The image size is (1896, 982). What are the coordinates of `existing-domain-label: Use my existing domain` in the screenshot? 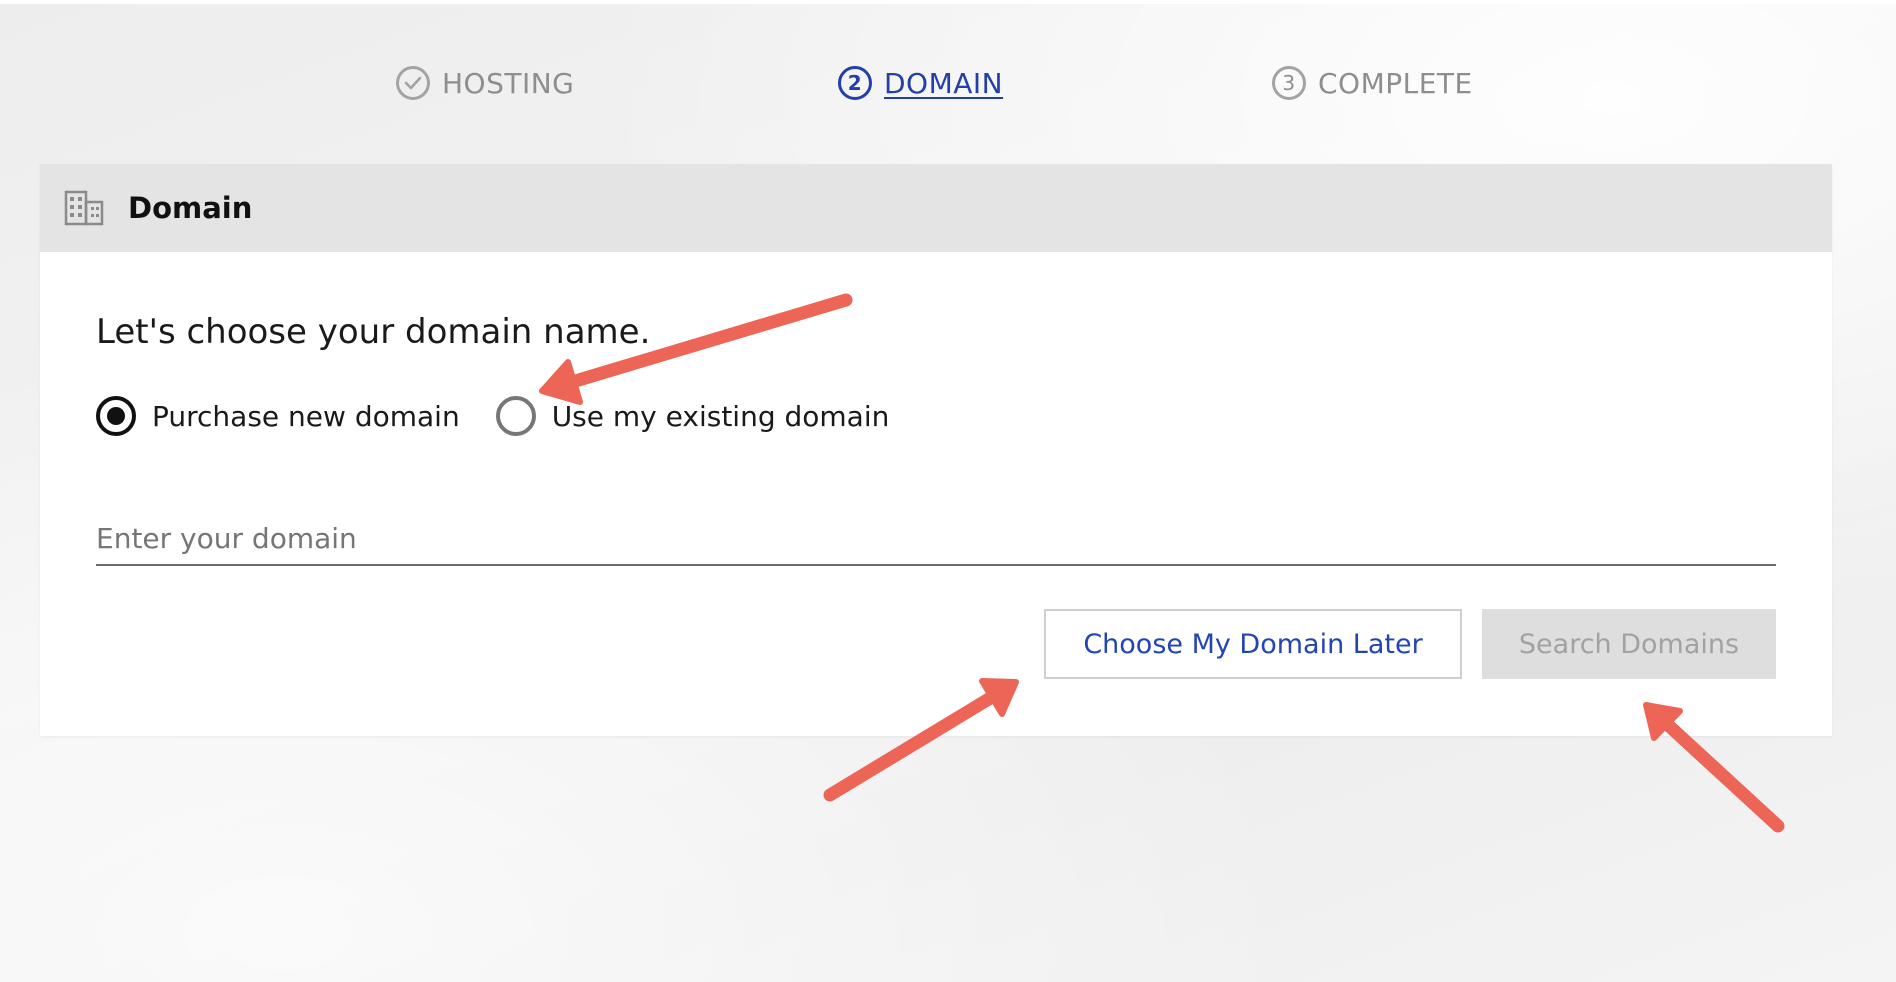 It's located at (721, 416).